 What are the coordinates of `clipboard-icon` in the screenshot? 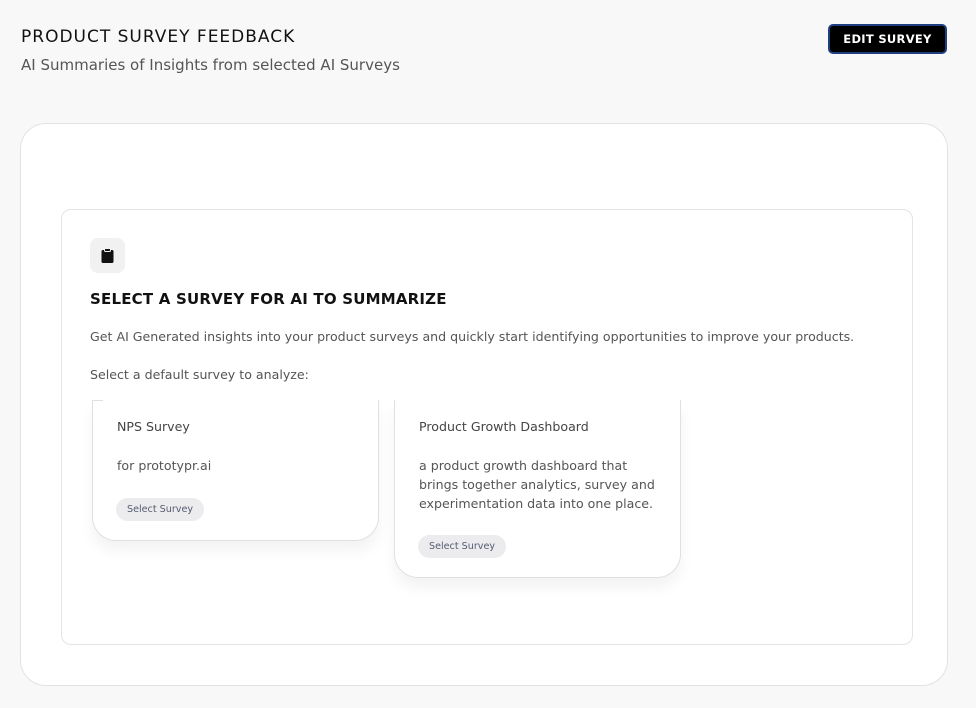 It's located at (107, 255).